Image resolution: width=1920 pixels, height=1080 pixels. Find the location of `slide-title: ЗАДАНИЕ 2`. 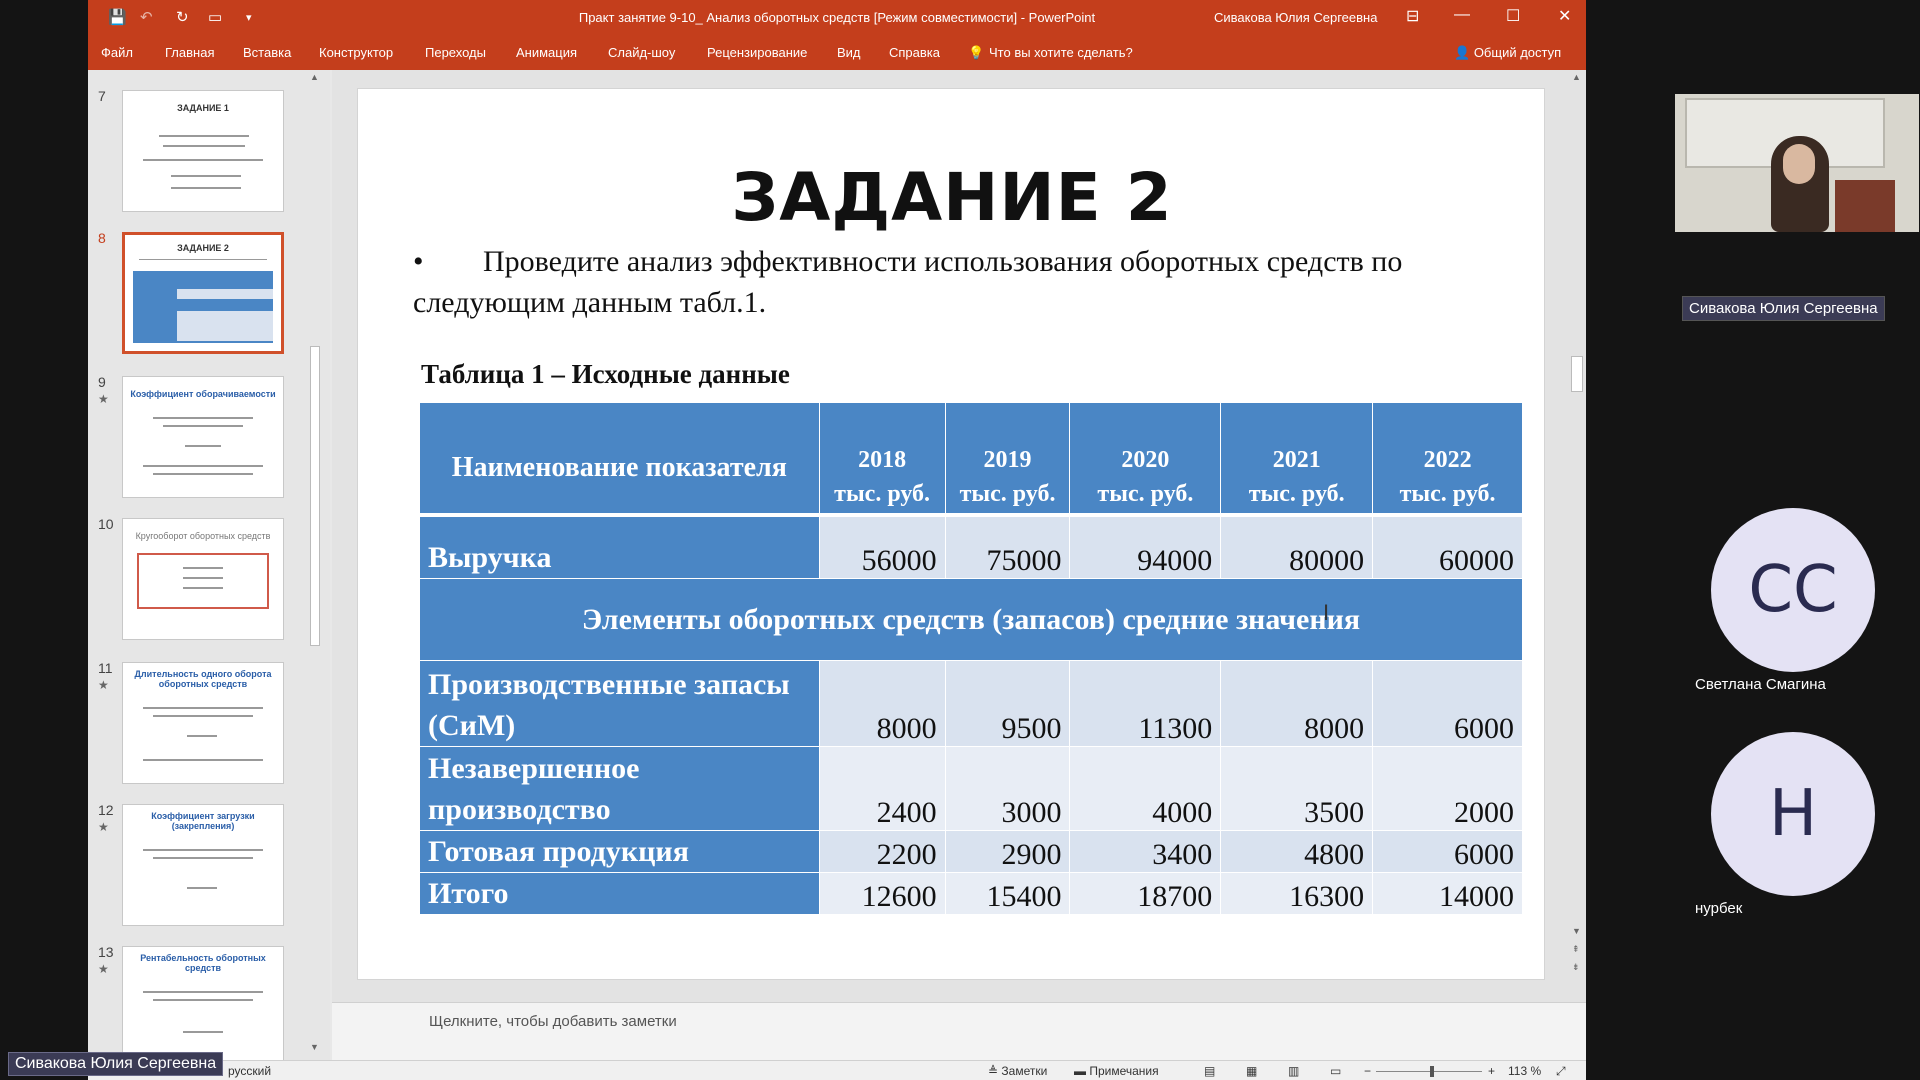

slide-title: ЗАДАНИЕ 2 is located at coordinates (952, 197).